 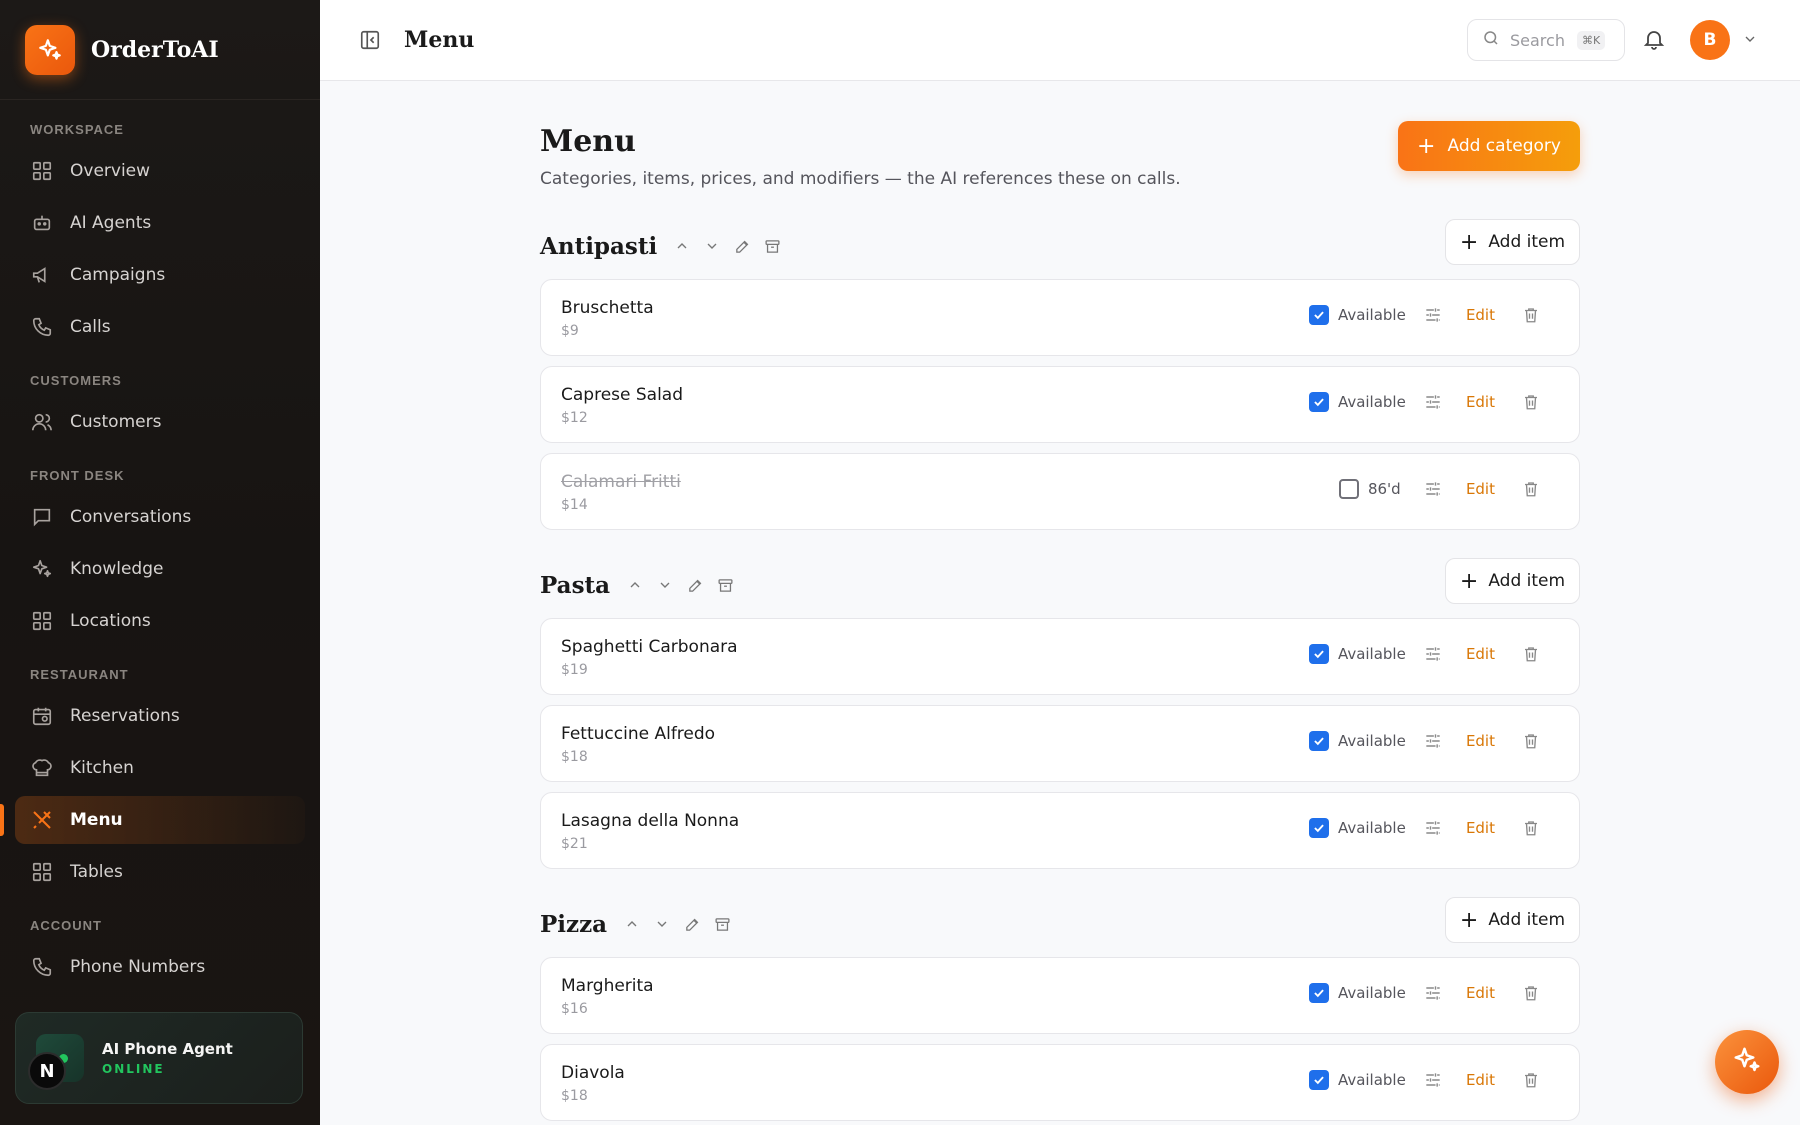 I want to click on category-header: Antipasti + Add item, so click(x=1060, y=247).